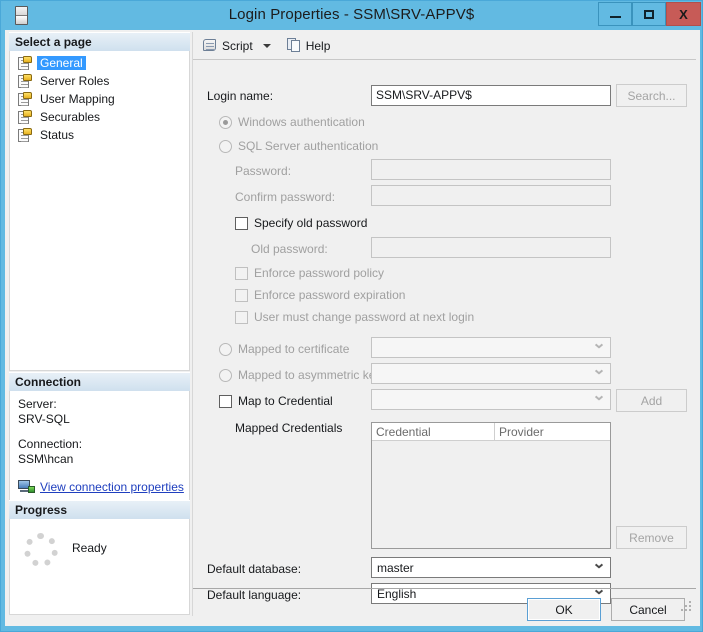  Describe the element at coordinates (285, 401) in the screenshot. I see `map-to-credential-label: Map to Credential` at that location.